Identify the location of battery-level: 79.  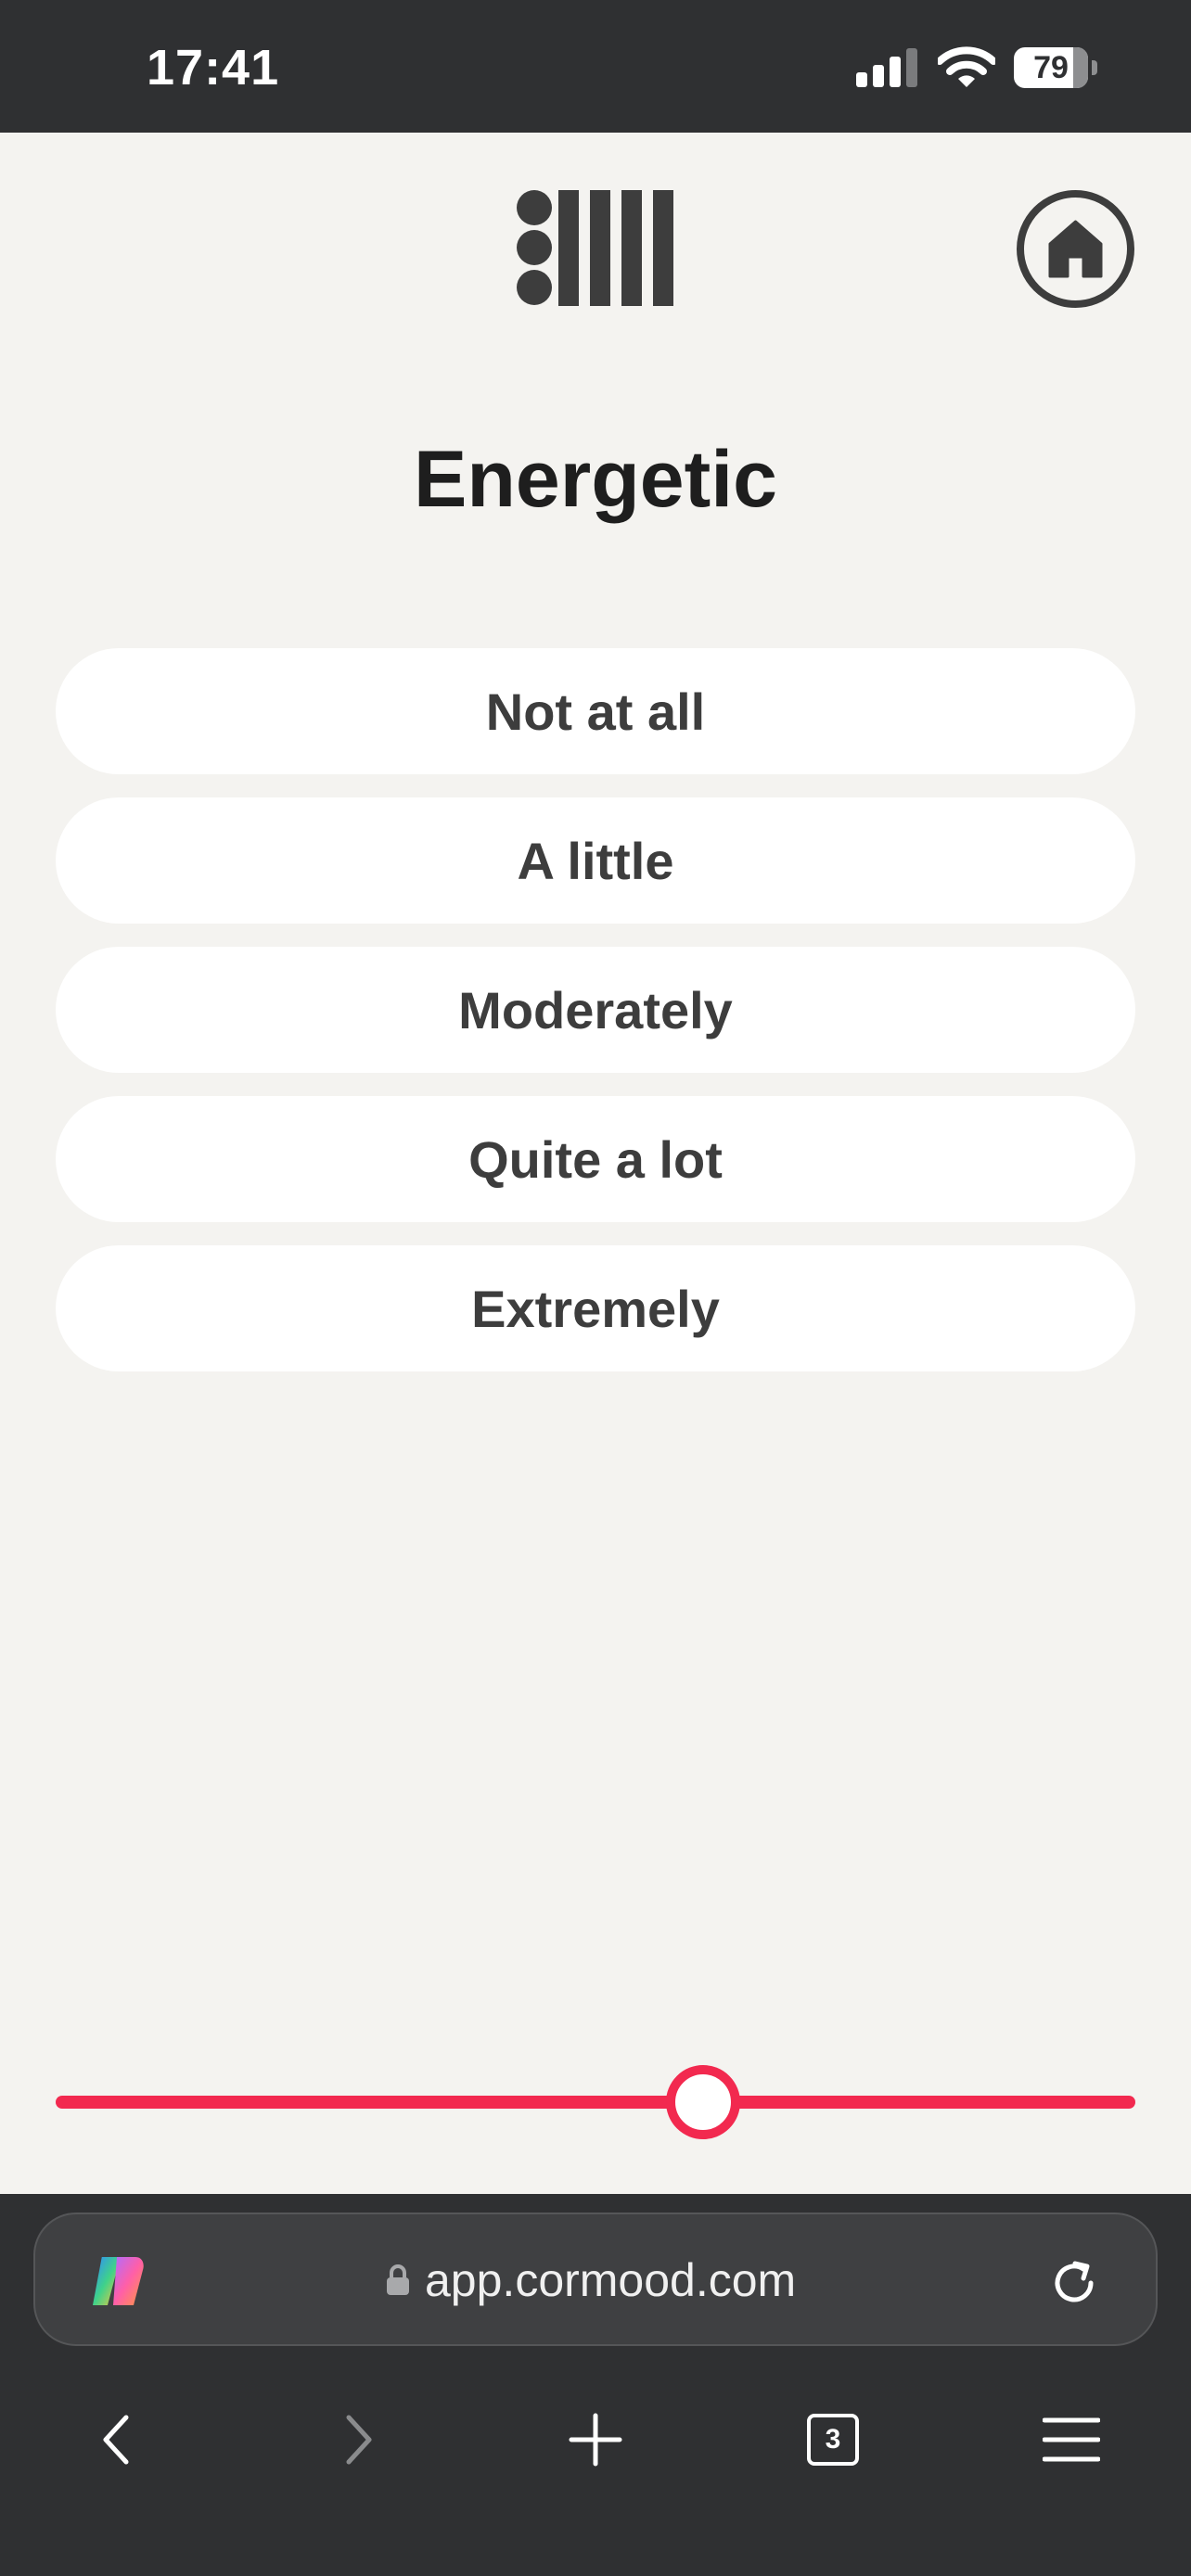
(1051, 67).